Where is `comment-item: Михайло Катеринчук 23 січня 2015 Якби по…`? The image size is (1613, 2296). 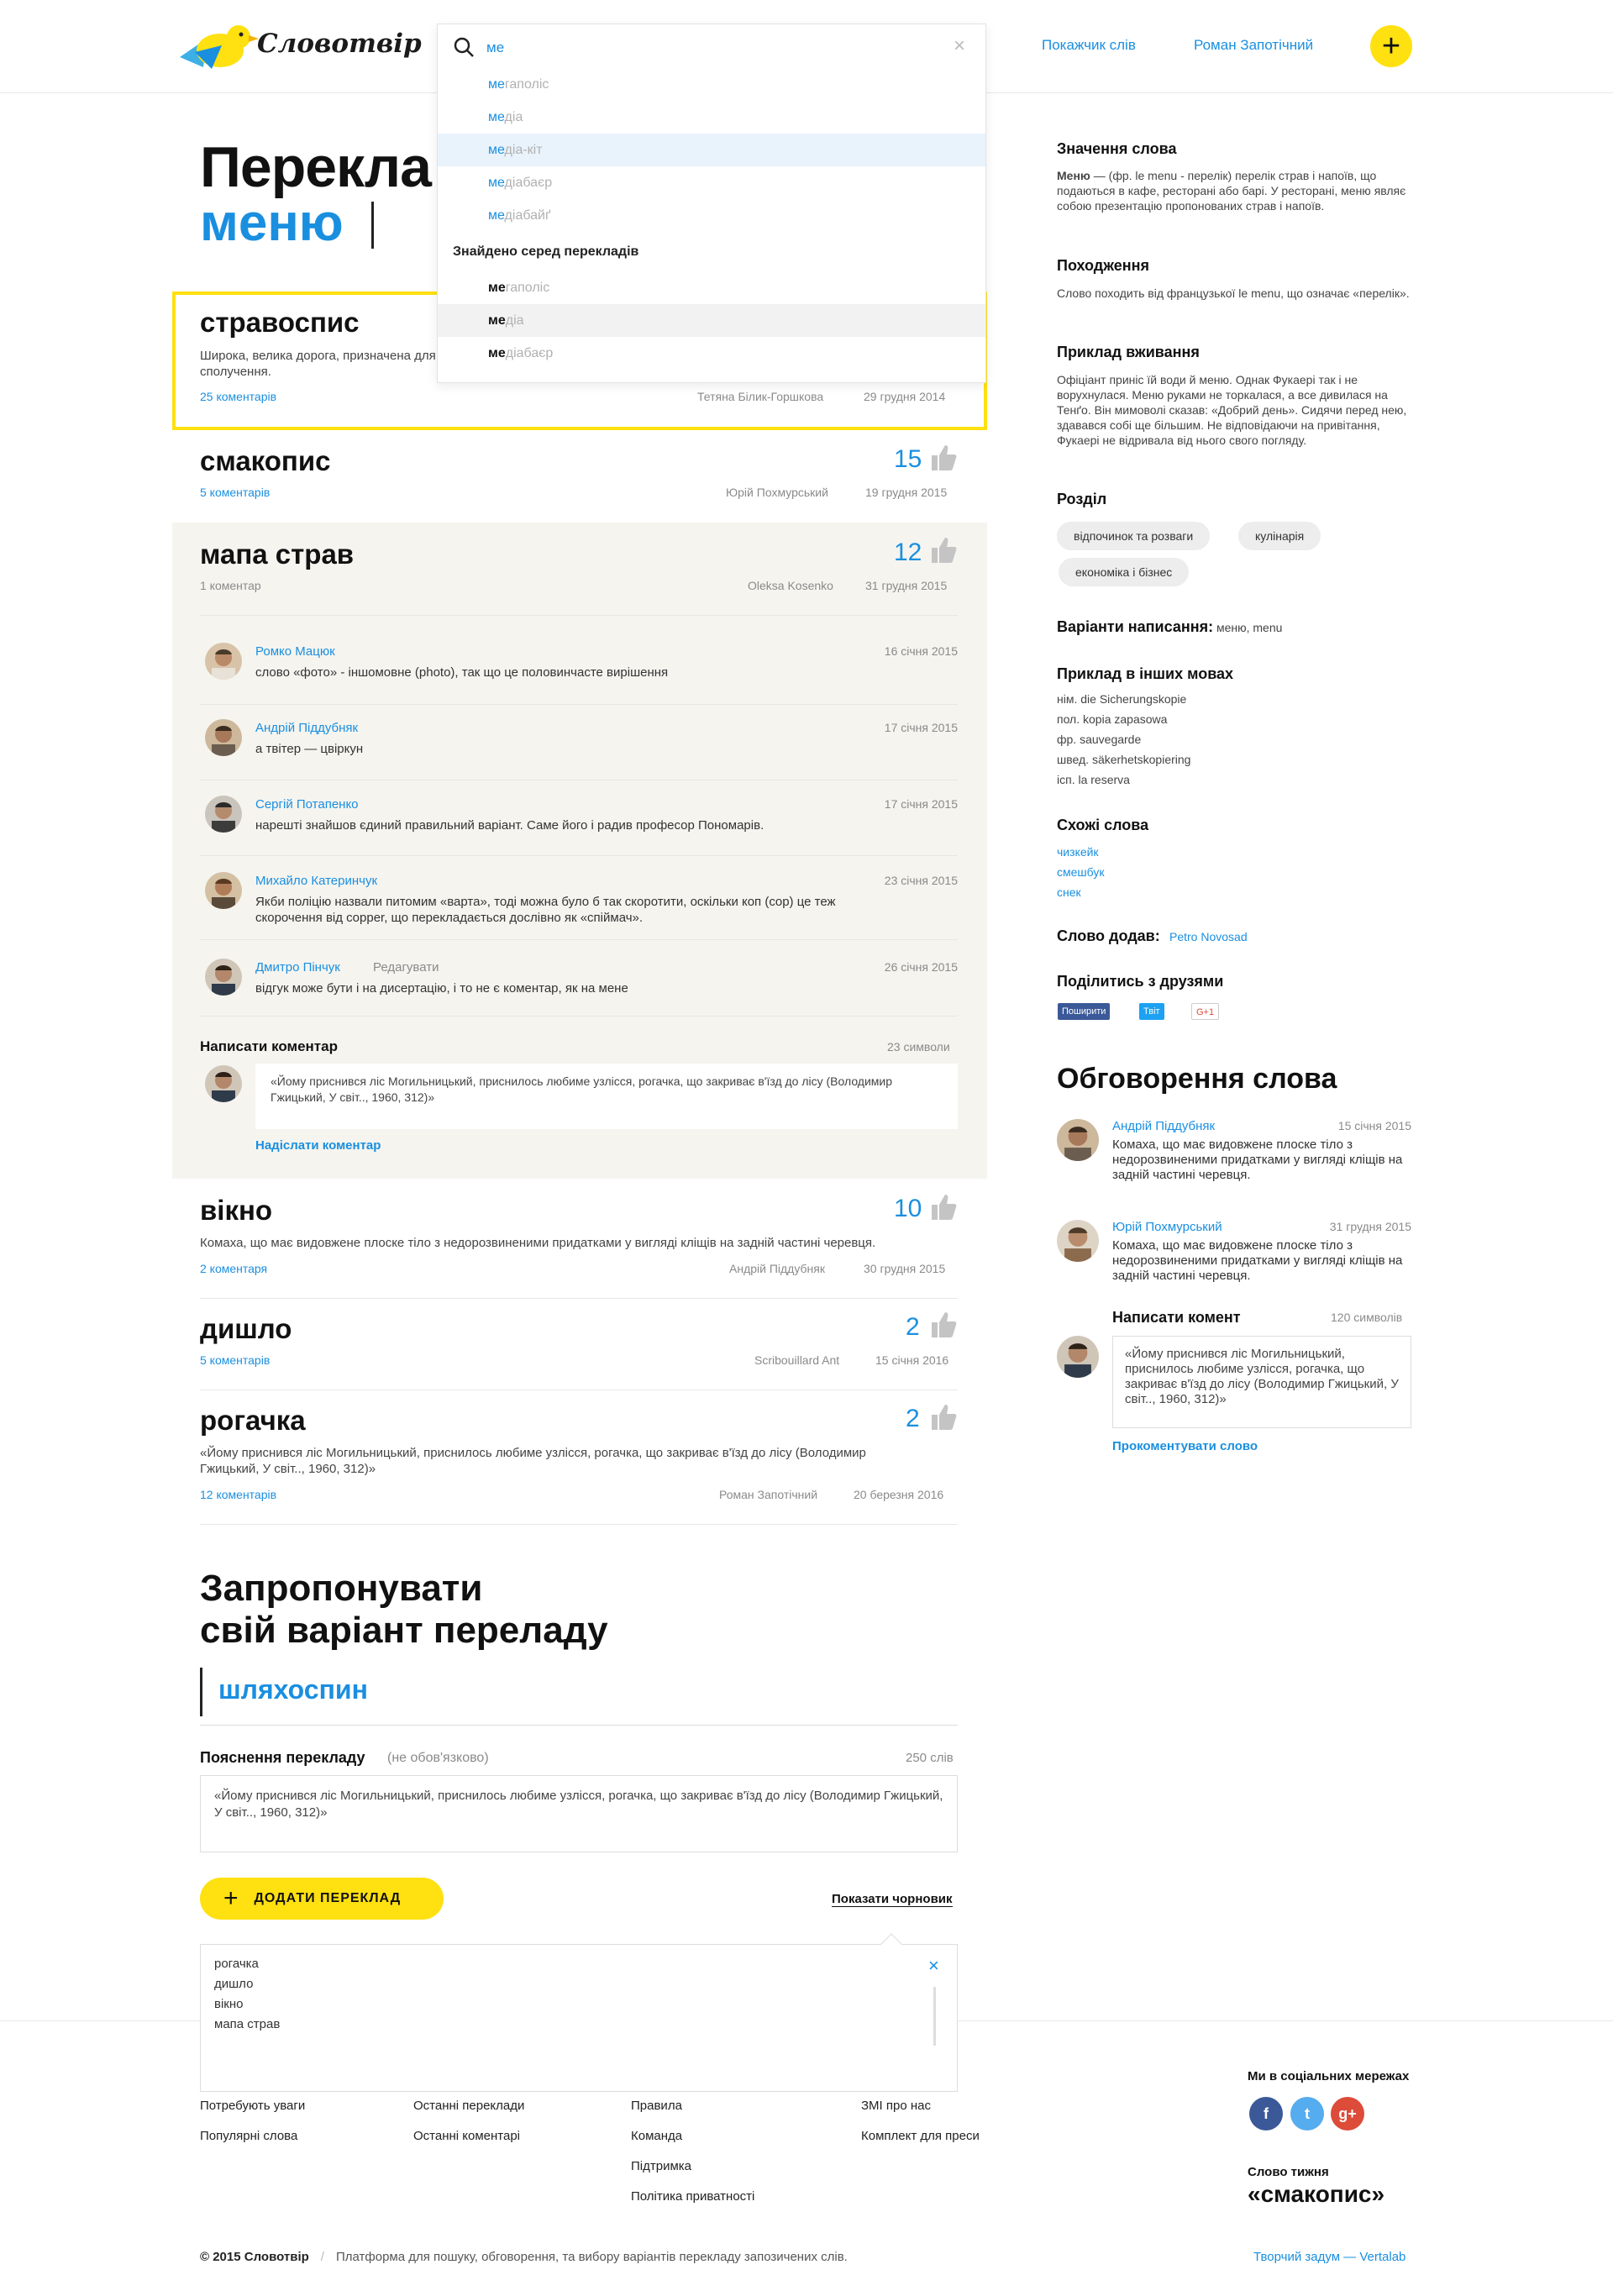
comment-item: Михайло Катеринчук 23 січня 2015 Якби по… is located at coordinates (579, 901).